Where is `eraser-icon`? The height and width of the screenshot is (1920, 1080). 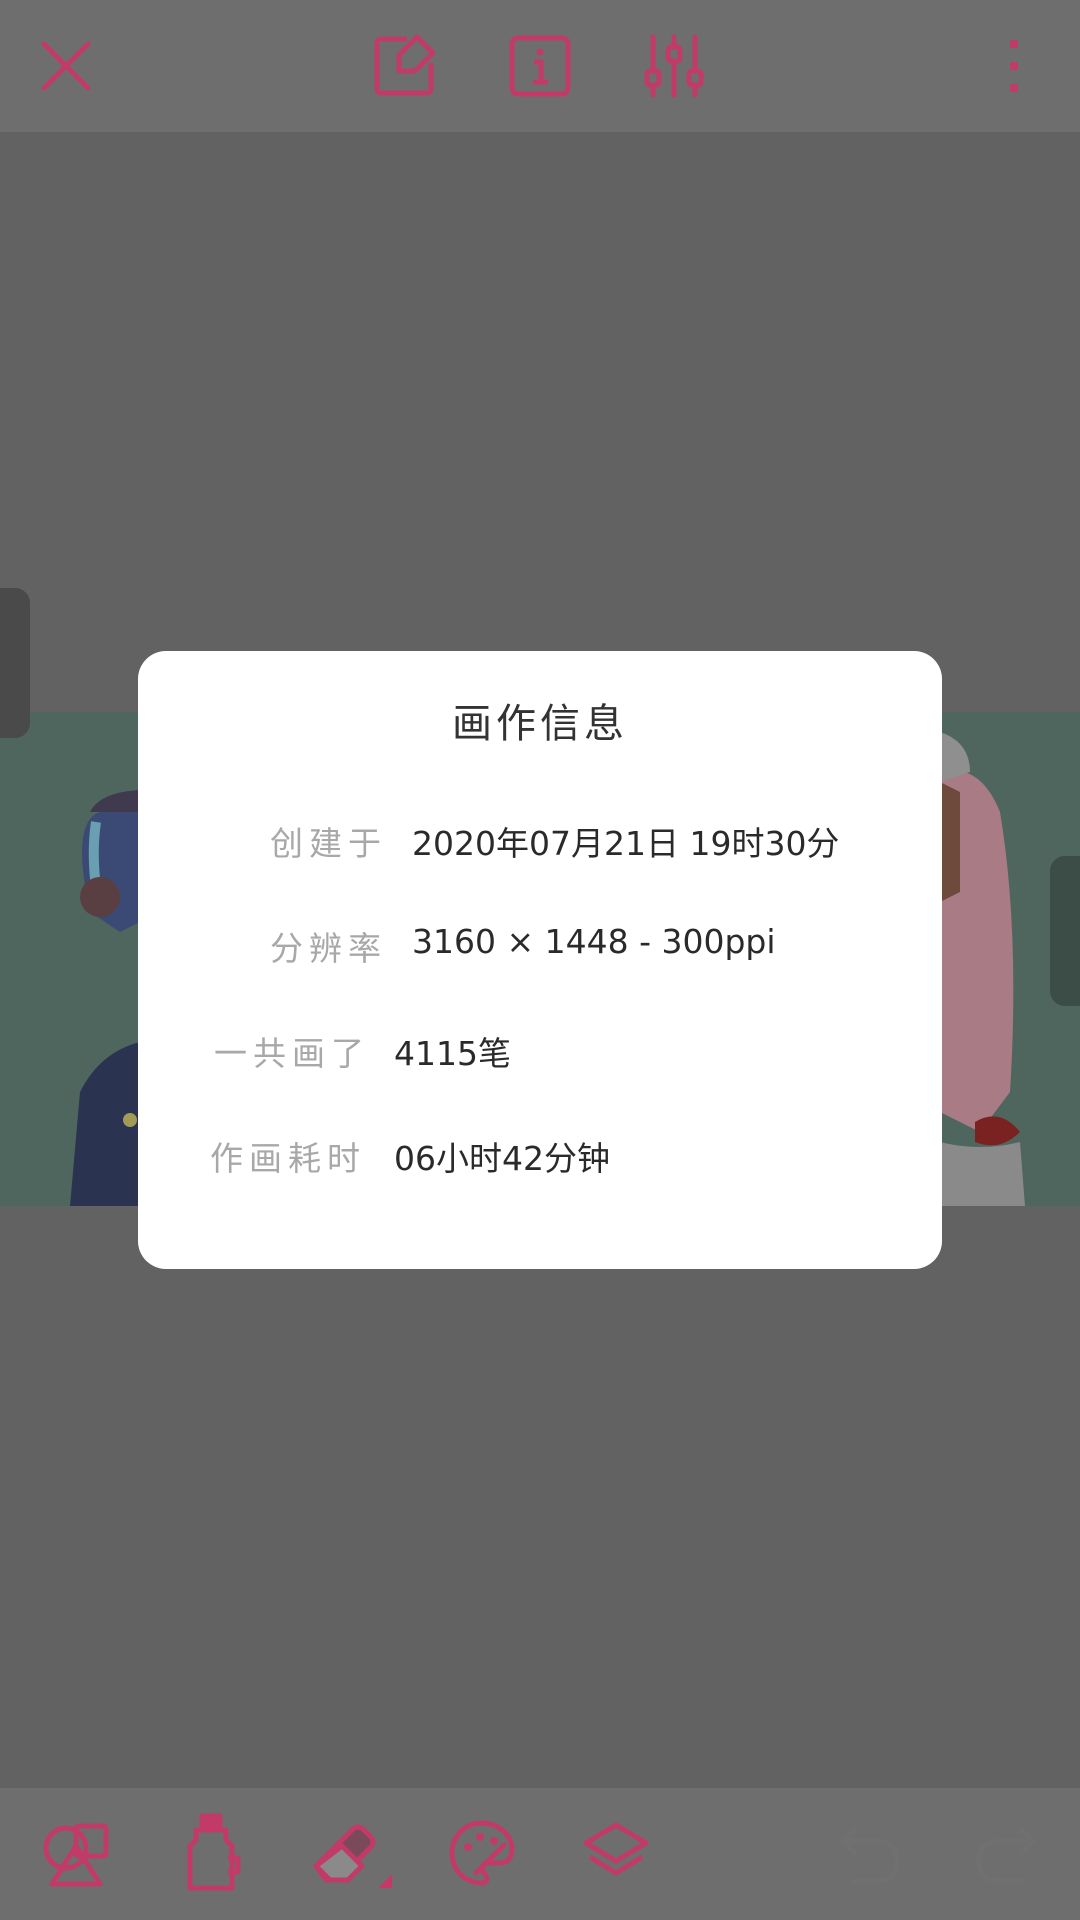
eraser-icon is located at coordinates (351, 1855).